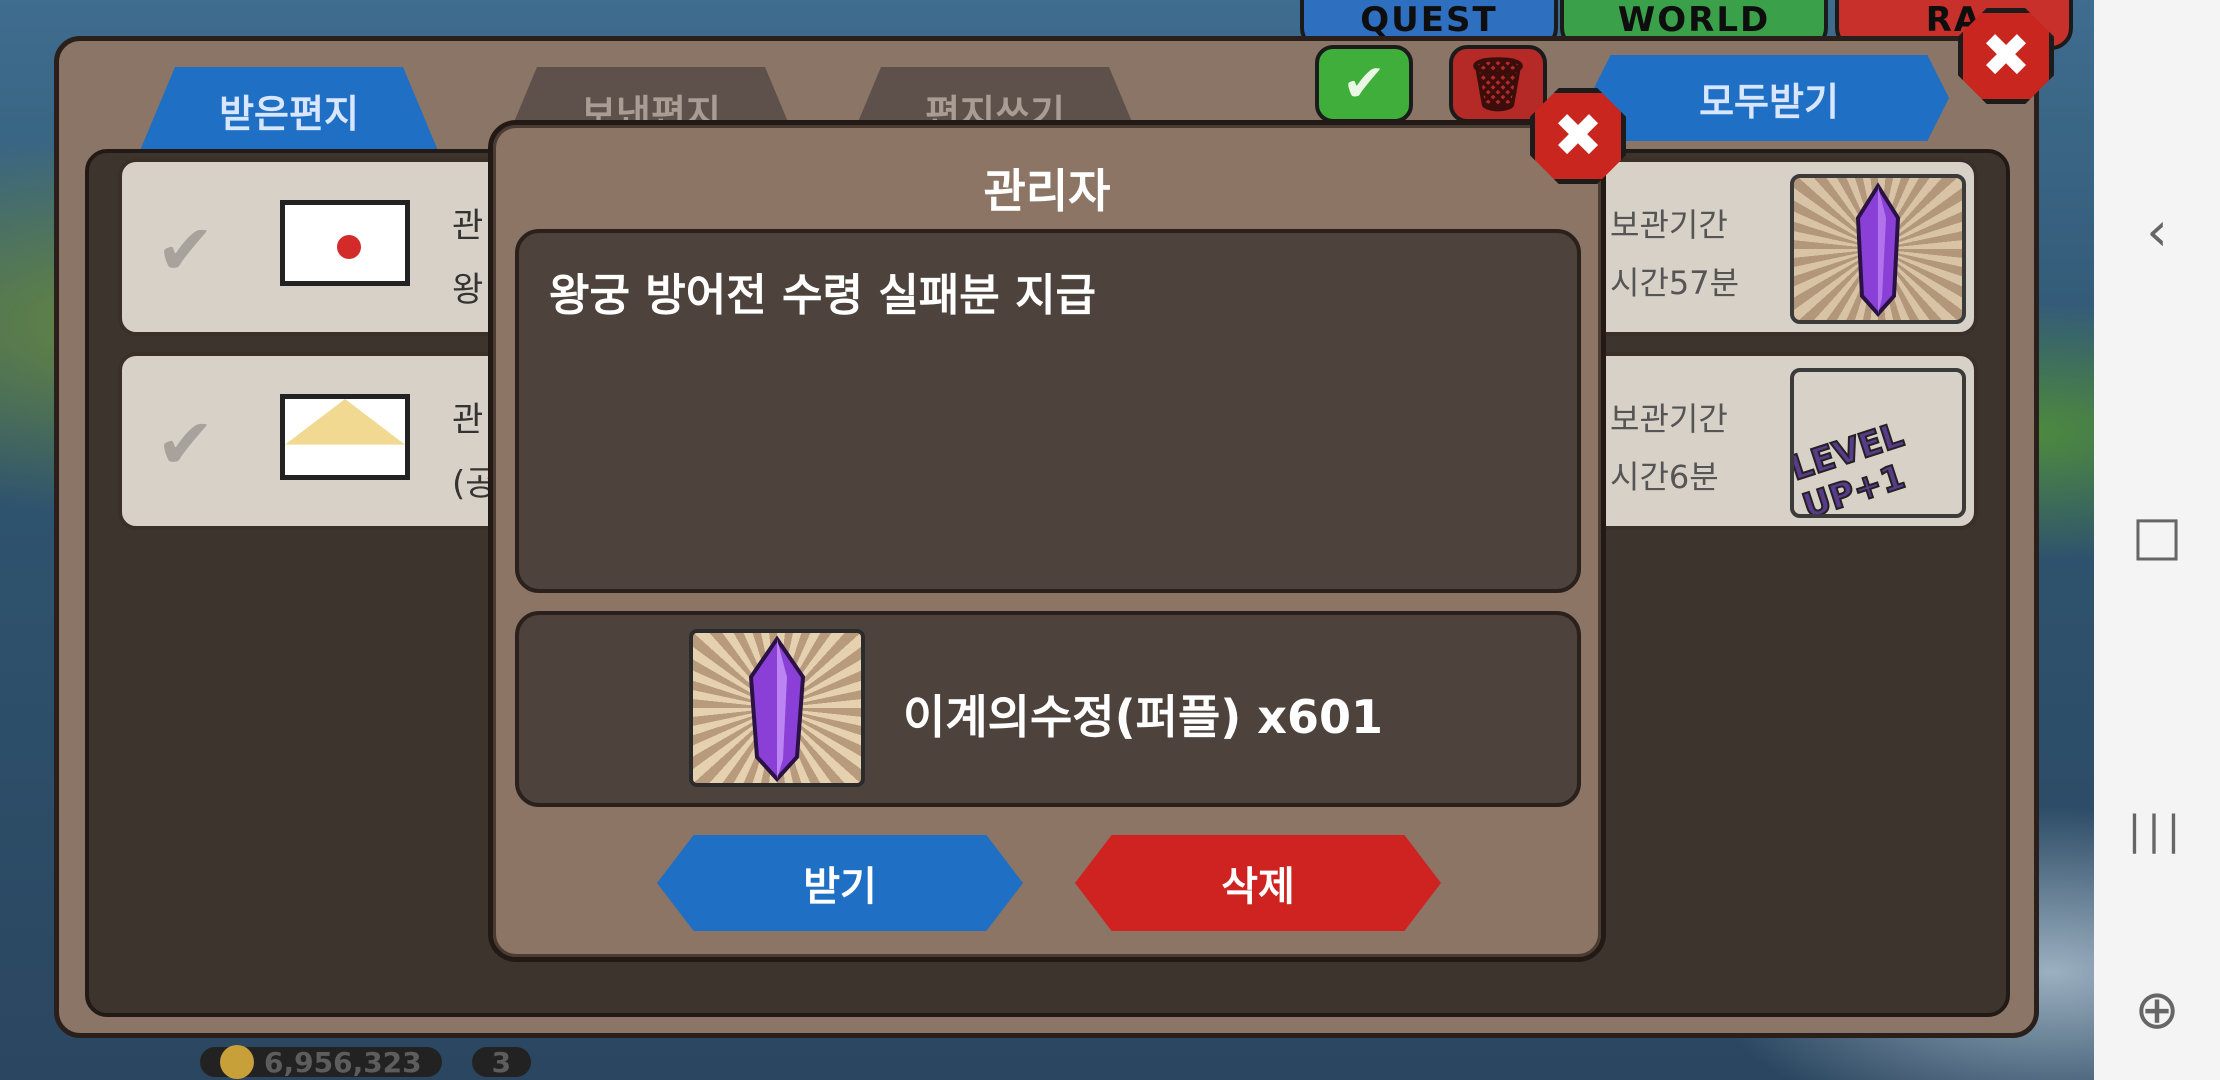 Image resolution: width=2220 pixels, height=1080 pixels. I want to click on envelope-flap, so click(345, 422).